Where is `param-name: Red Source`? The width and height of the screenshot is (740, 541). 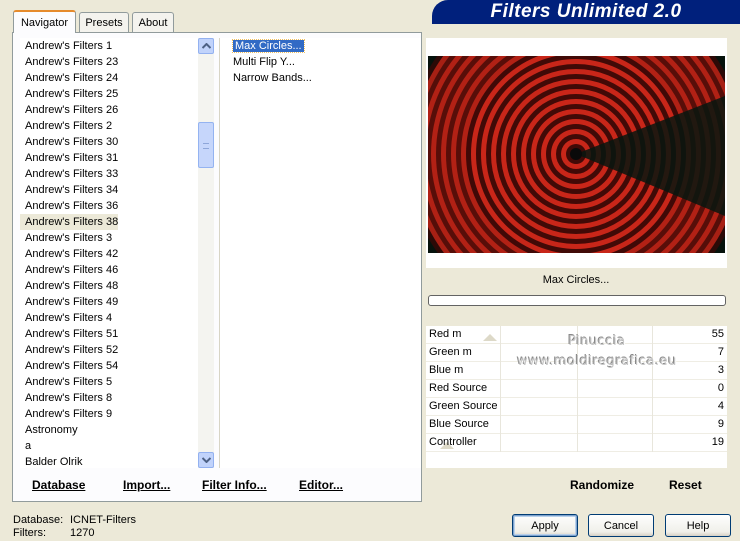 param-name: Red Source is located at coordinates (458, 388).